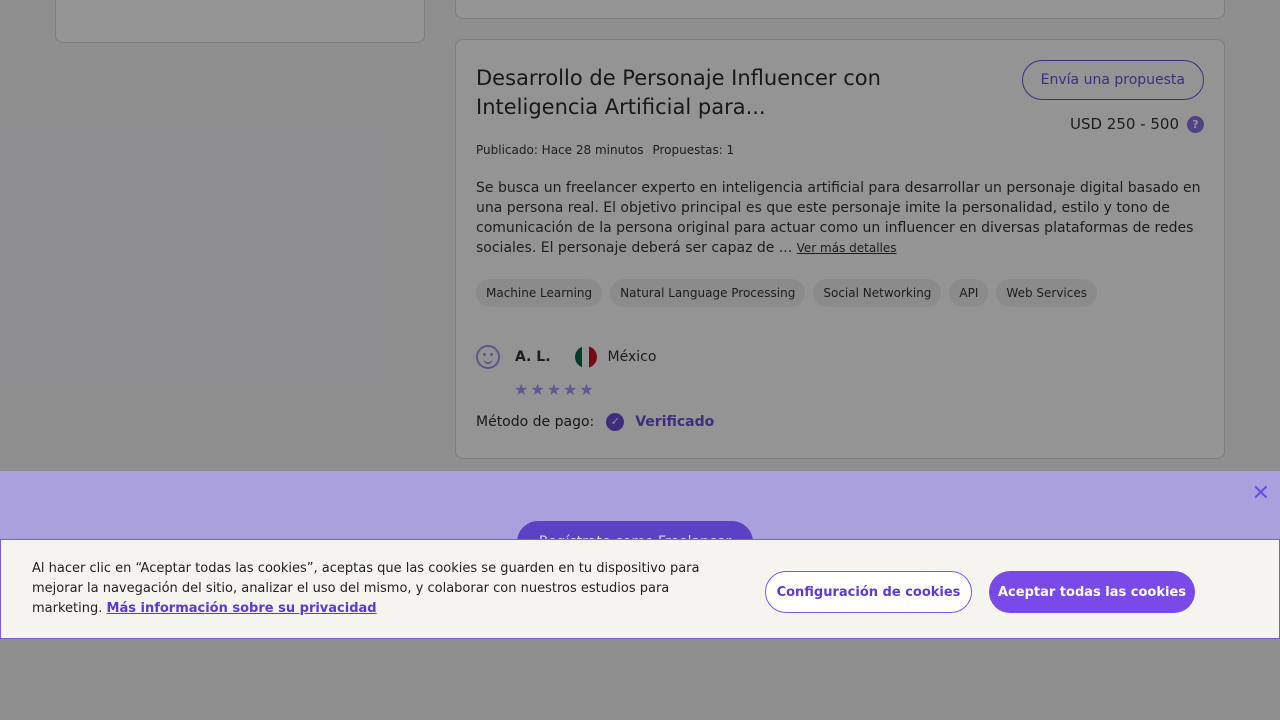 The height and width of the screenshot is (720, 1280). Describe the element at coordinates (242, 608) in the screenshot. I see `privacy-link: Más información sobre su privacidad` at that location.